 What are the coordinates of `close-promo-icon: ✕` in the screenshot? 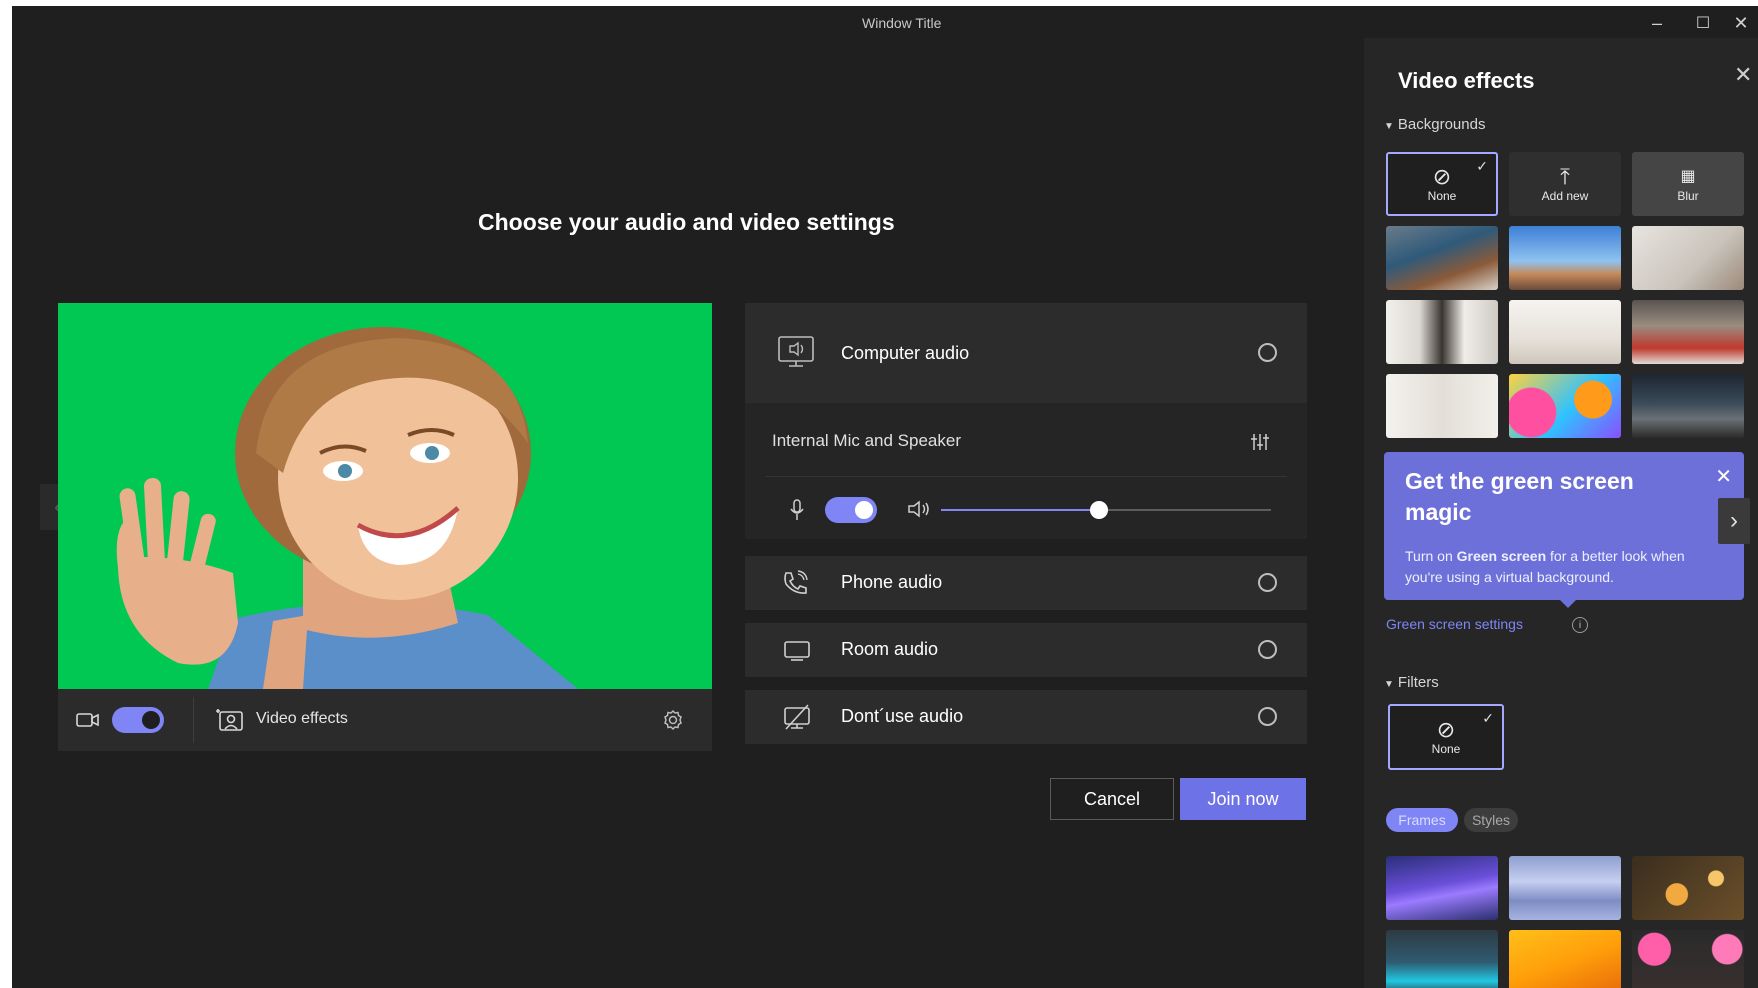 It's located at (1723, 476).